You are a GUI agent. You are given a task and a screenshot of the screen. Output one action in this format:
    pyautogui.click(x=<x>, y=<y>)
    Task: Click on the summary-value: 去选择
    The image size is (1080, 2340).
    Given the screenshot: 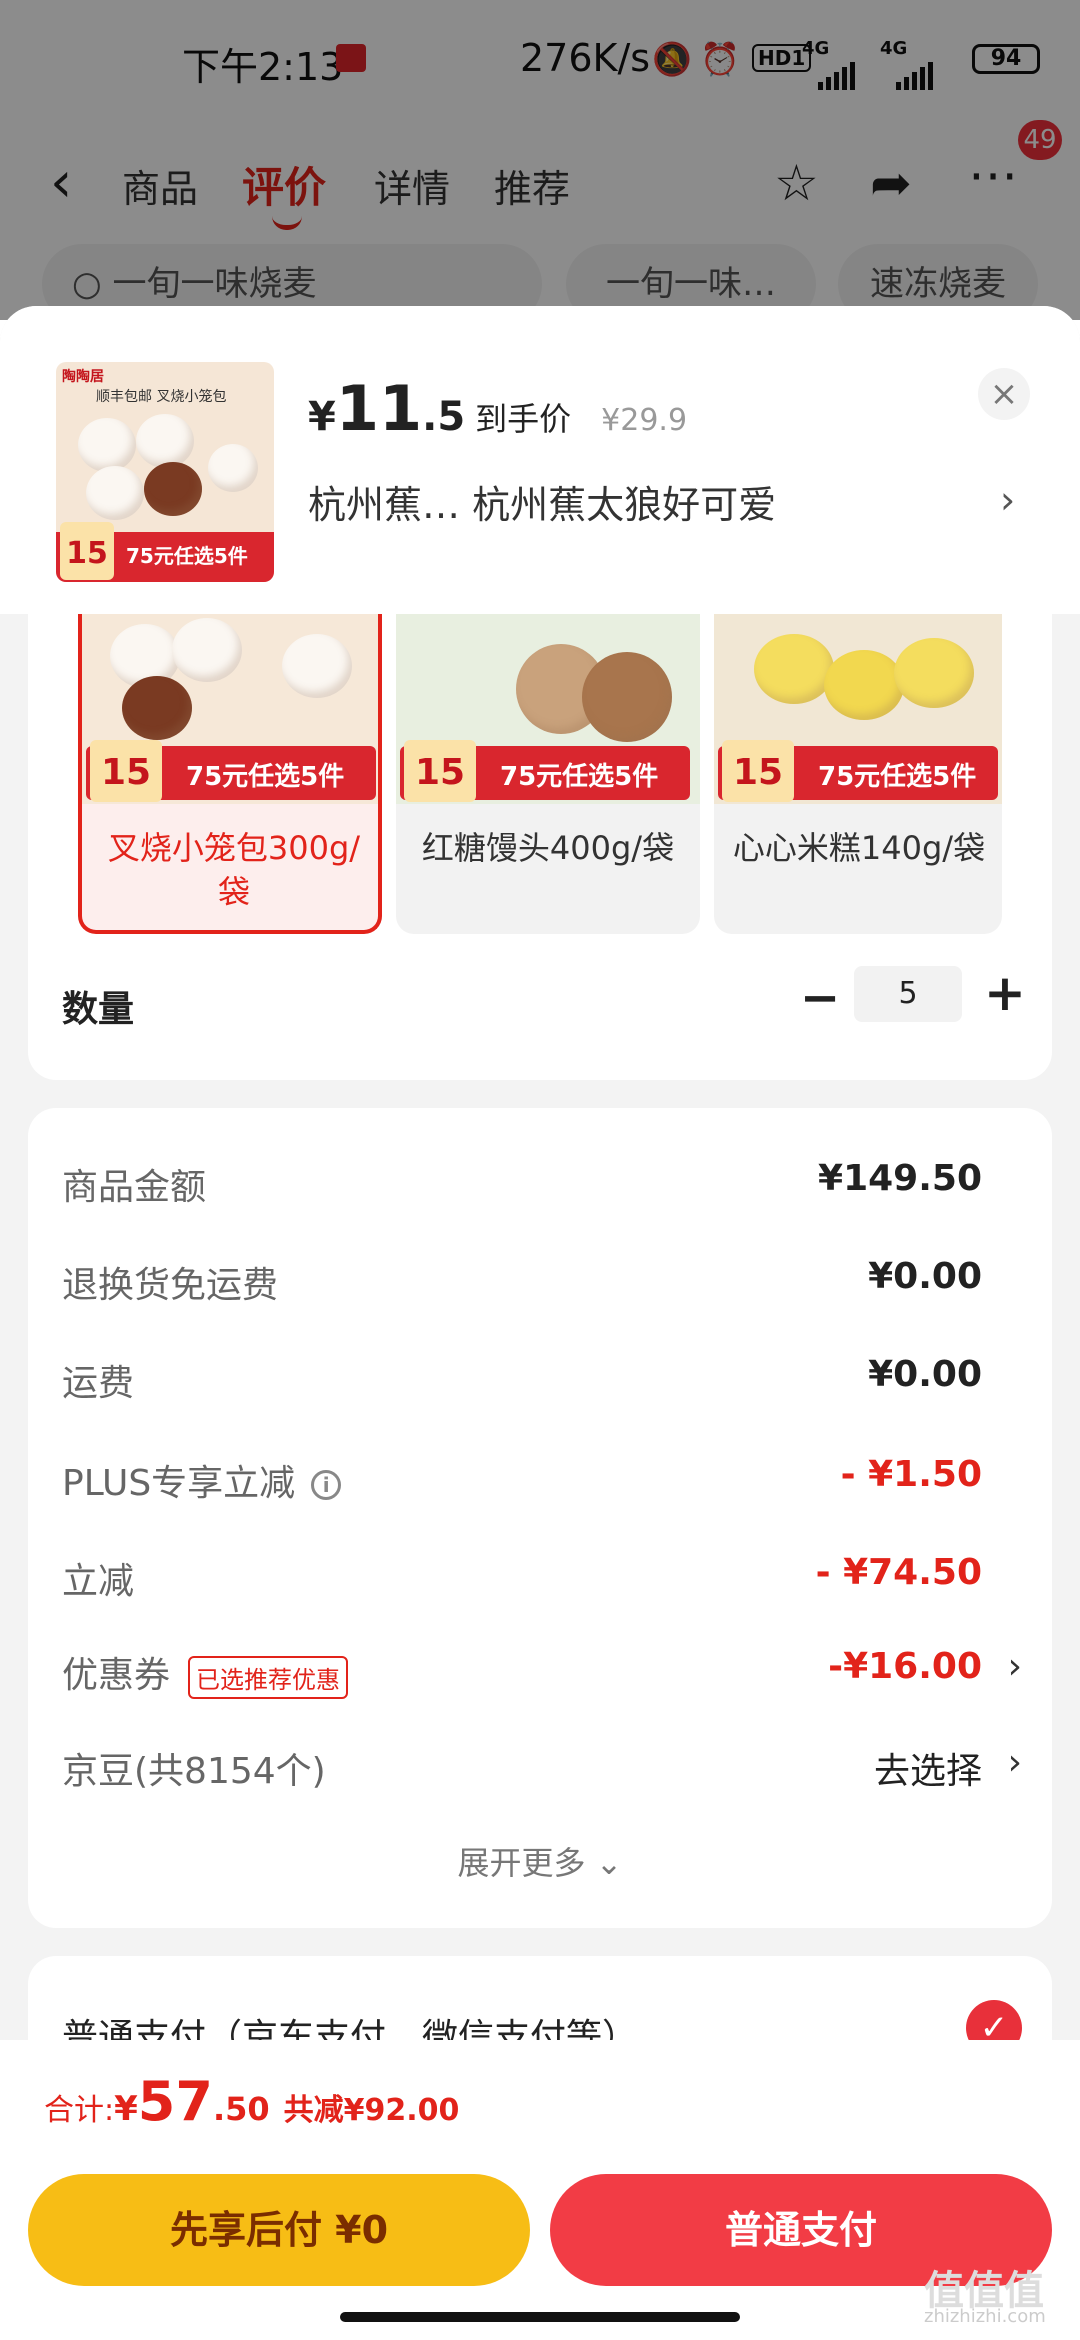 What is the action you would take?
    pyautogui.click(x=927, y=1771)
    